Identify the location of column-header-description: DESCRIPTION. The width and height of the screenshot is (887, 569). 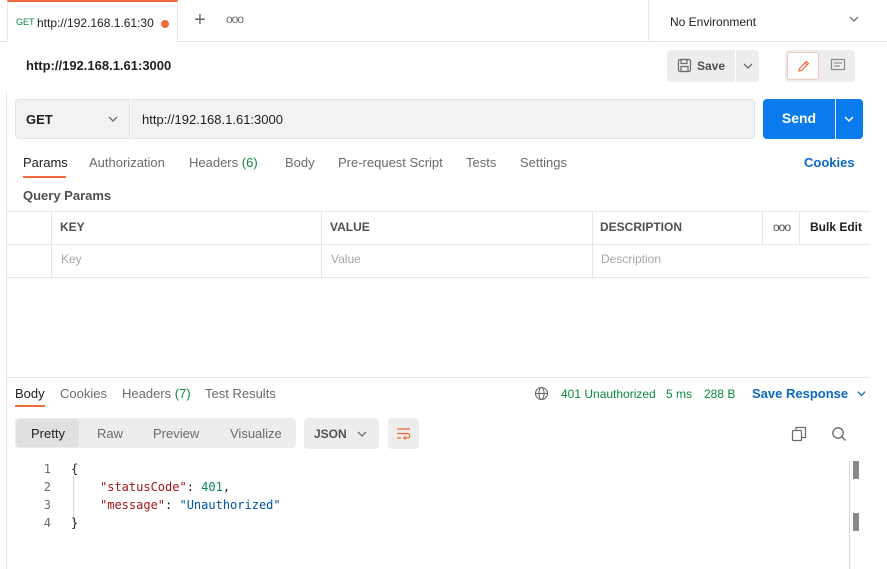
(641, 227).